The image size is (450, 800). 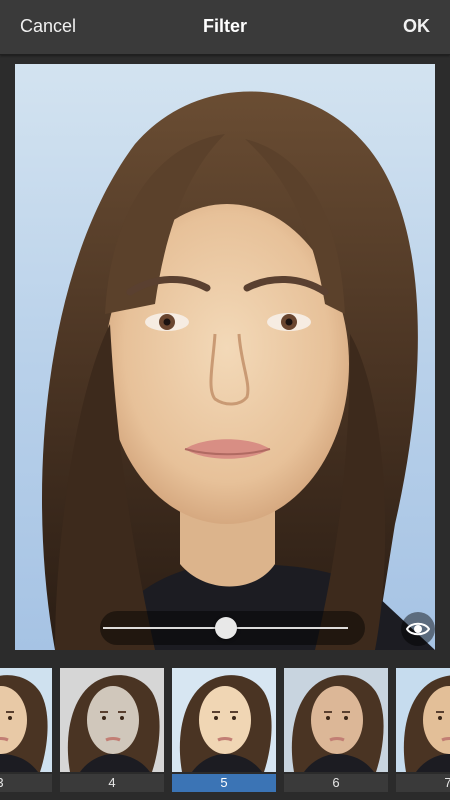 What do you see at coordinates (336, 783) in the screenshot?
I see `filter-label: 6` at bounding box center [336, 783].